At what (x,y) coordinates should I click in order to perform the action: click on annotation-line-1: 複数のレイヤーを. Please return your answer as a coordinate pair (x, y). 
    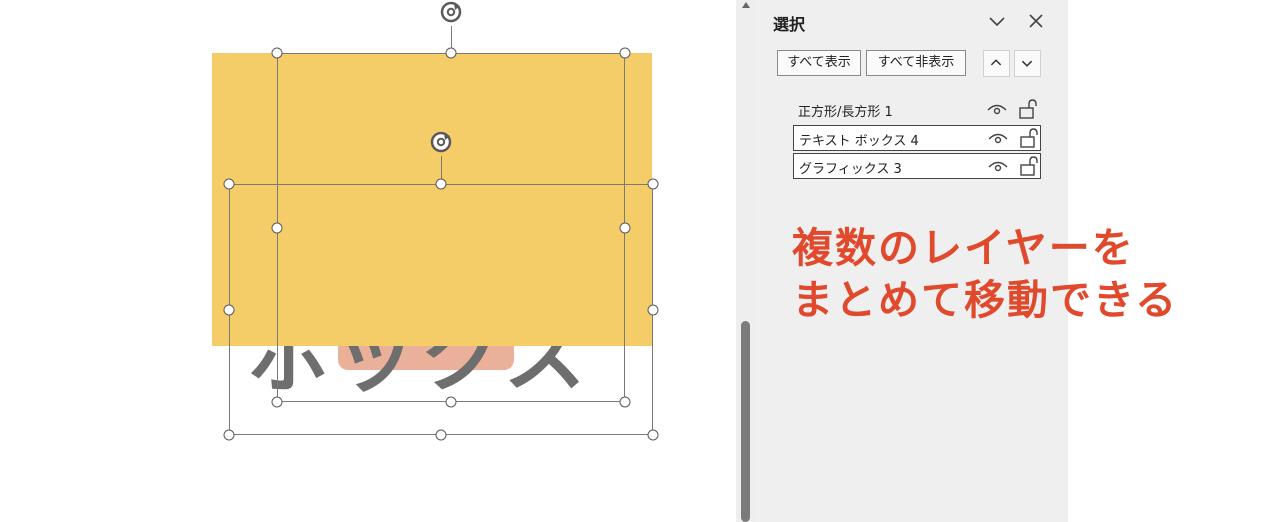
    Looking at the image, I should click on (963, 248).